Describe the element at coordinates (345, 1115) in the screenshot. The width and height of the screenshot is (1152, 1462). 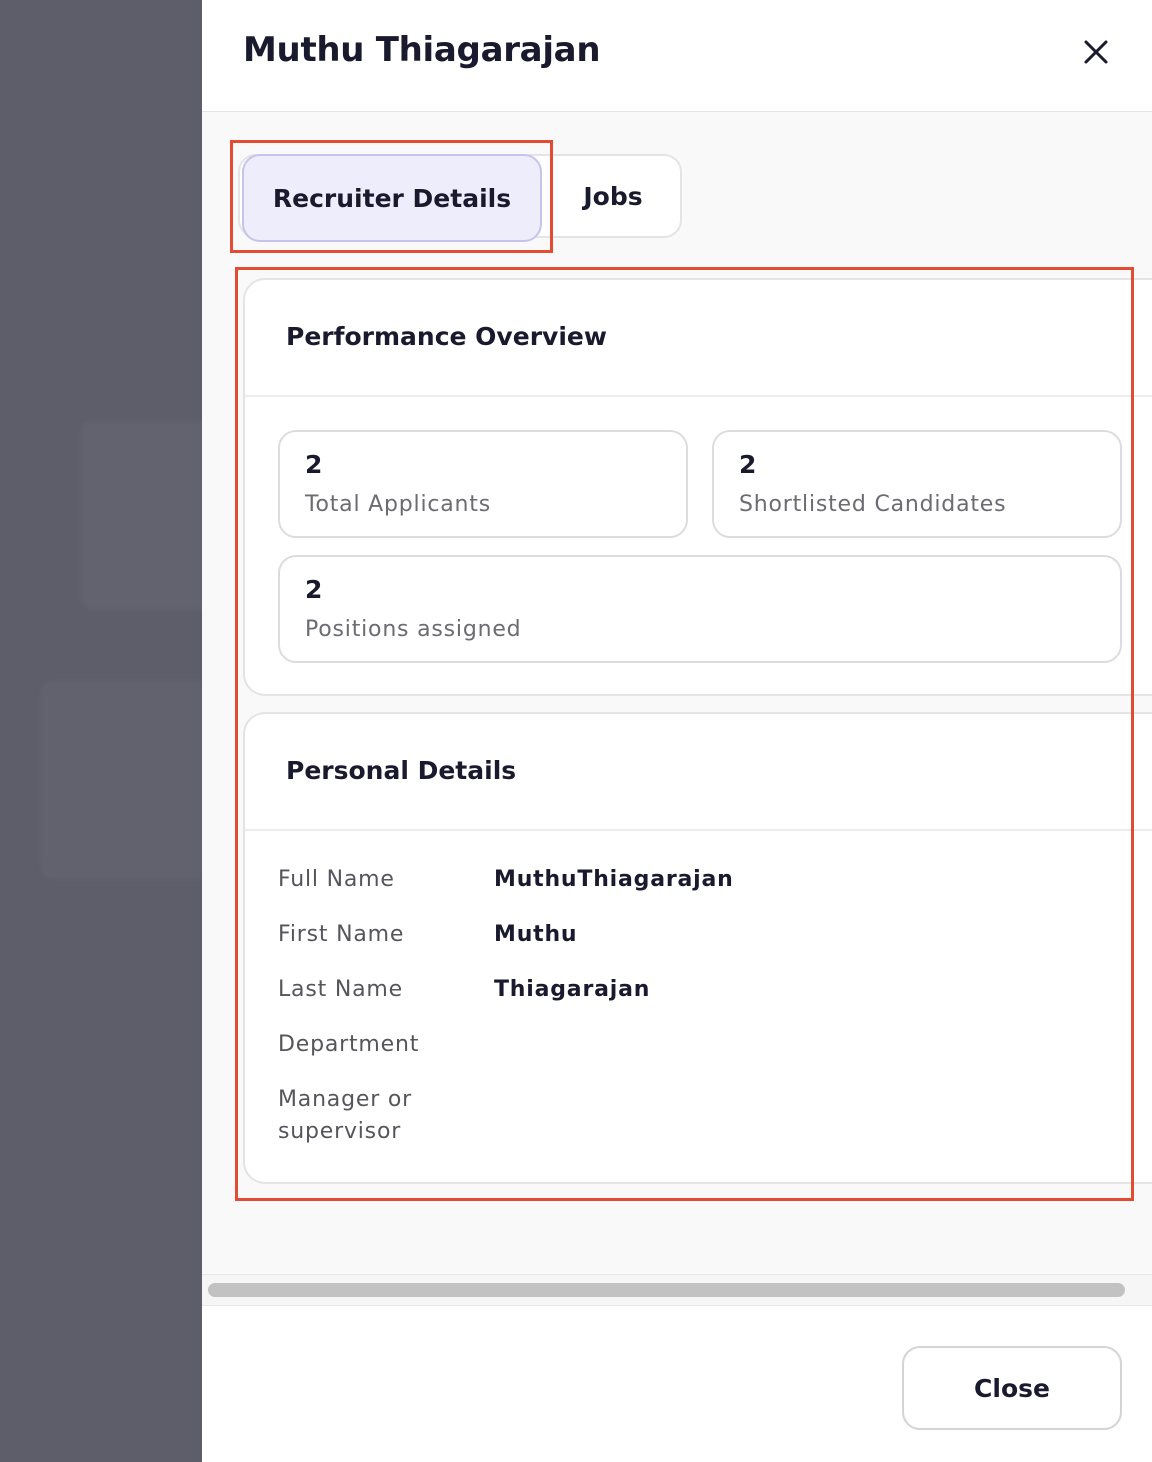
I see `detail-label: Manager or supervisor` at that location.